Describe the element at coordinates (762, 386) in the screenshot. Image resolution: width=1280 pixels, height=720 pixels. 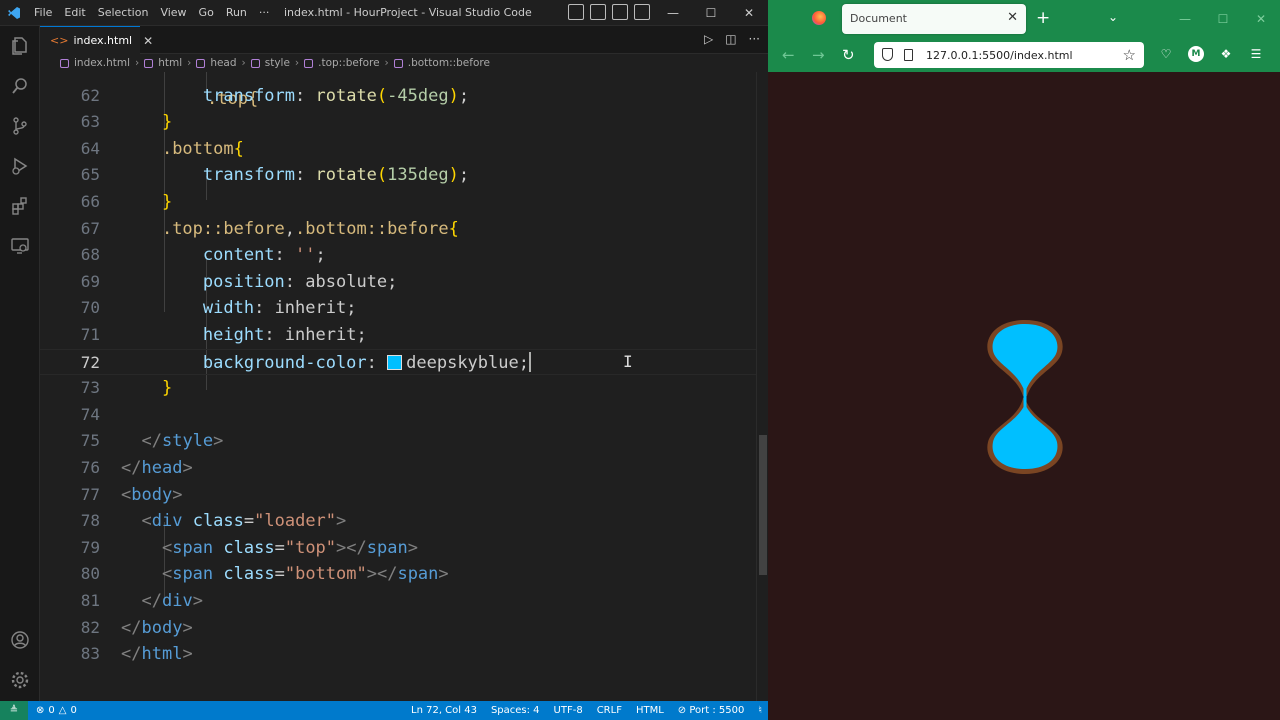
I see `editor-scrollbar` at that location.